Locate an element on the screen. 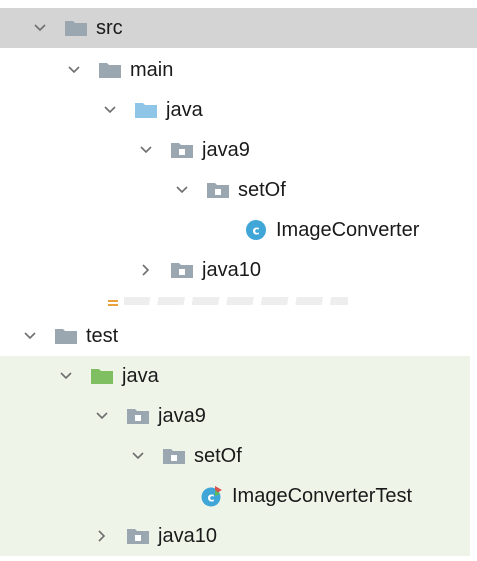 This screenshot has width=477, height=561. tree-node-test-java: java is located at coordinates (235, 376).